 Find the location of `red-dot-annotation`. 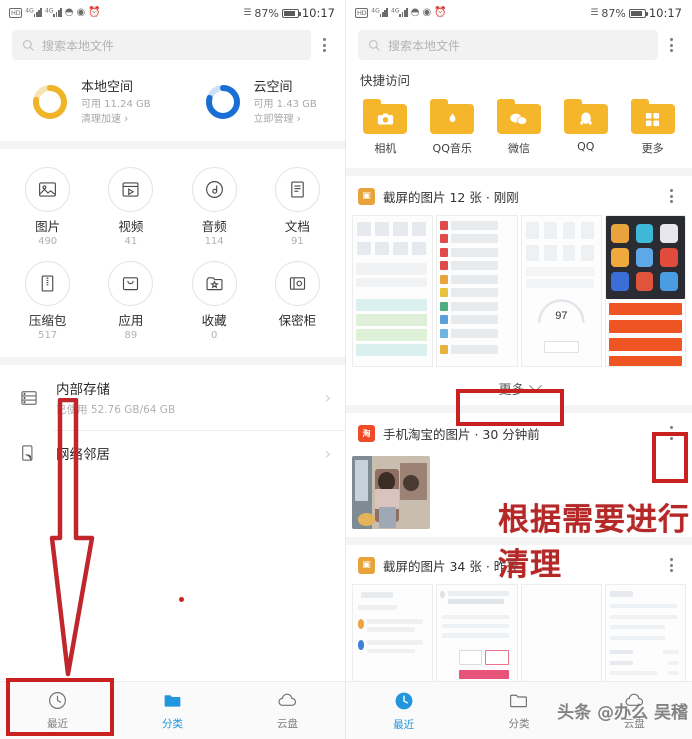

red-dot-annotation is located at coordinates (181, 599).